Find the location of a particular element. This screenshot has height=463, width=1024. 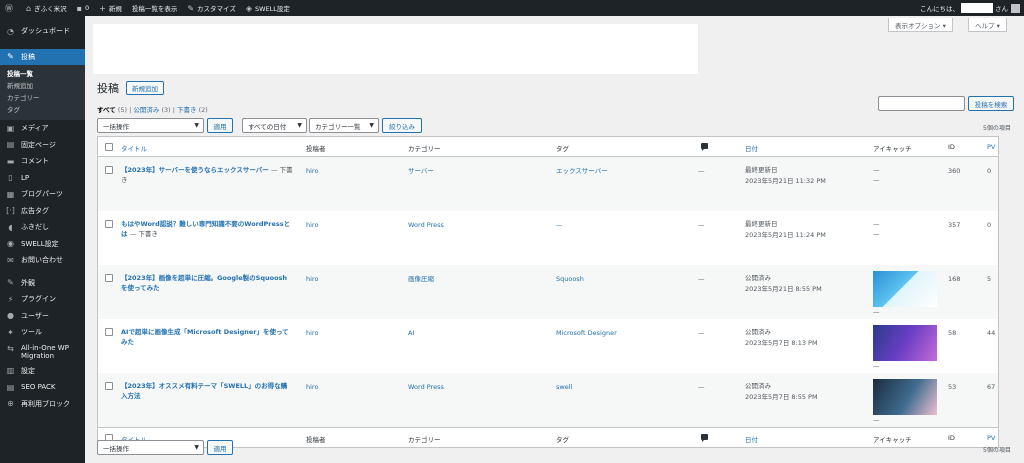

menu-posts: ✎ 投稿 is located at coordinates (42, 56).